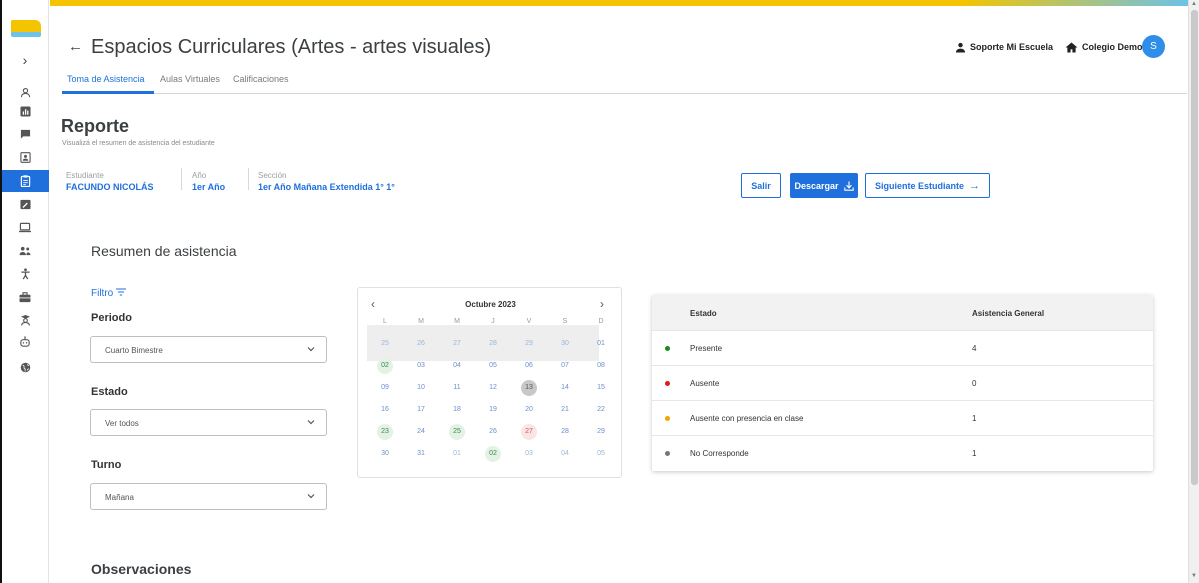  What do you see at coordinates (25, 134) in the screenshot?
I see `chat-icon` at bounding box center [25, 134].